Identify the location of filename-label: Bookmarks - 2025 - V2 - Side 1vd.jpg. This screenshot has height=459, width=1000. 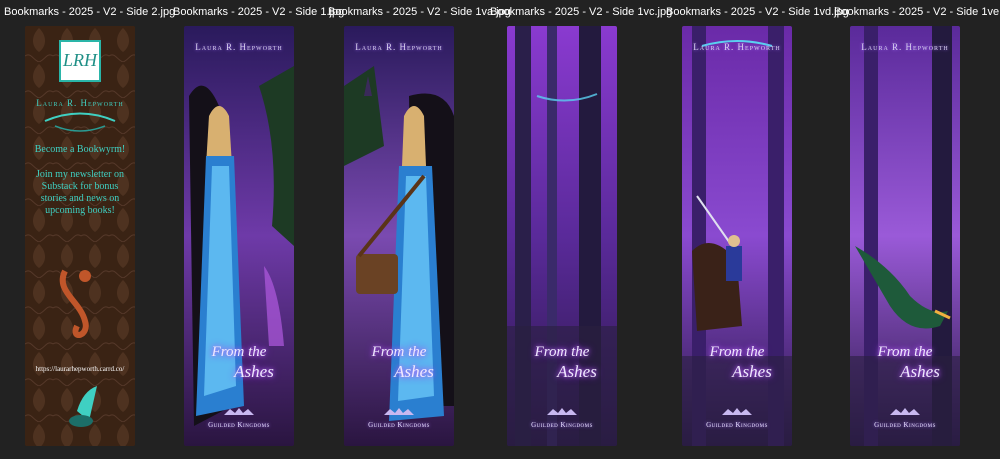
(757, 12).